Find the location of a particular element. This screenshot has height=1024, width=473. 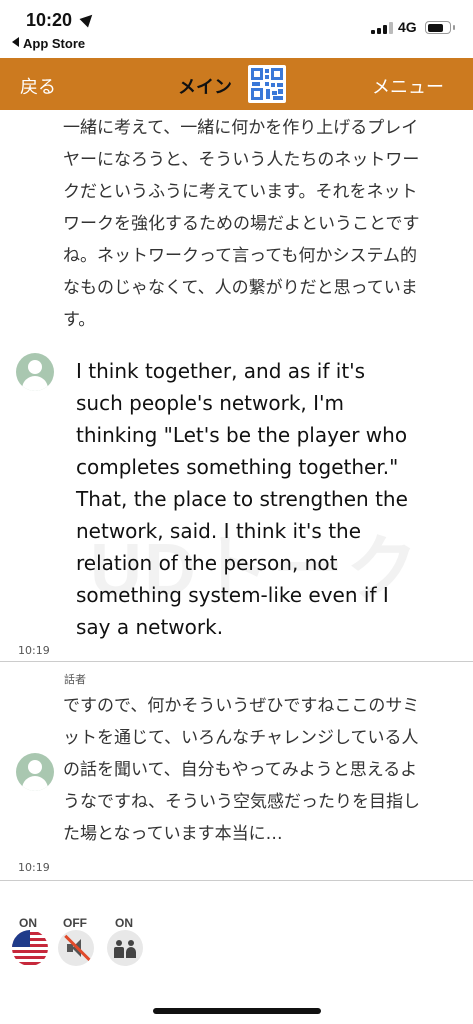

line: network, said. I think it's the is located at coordinates (219, 531).